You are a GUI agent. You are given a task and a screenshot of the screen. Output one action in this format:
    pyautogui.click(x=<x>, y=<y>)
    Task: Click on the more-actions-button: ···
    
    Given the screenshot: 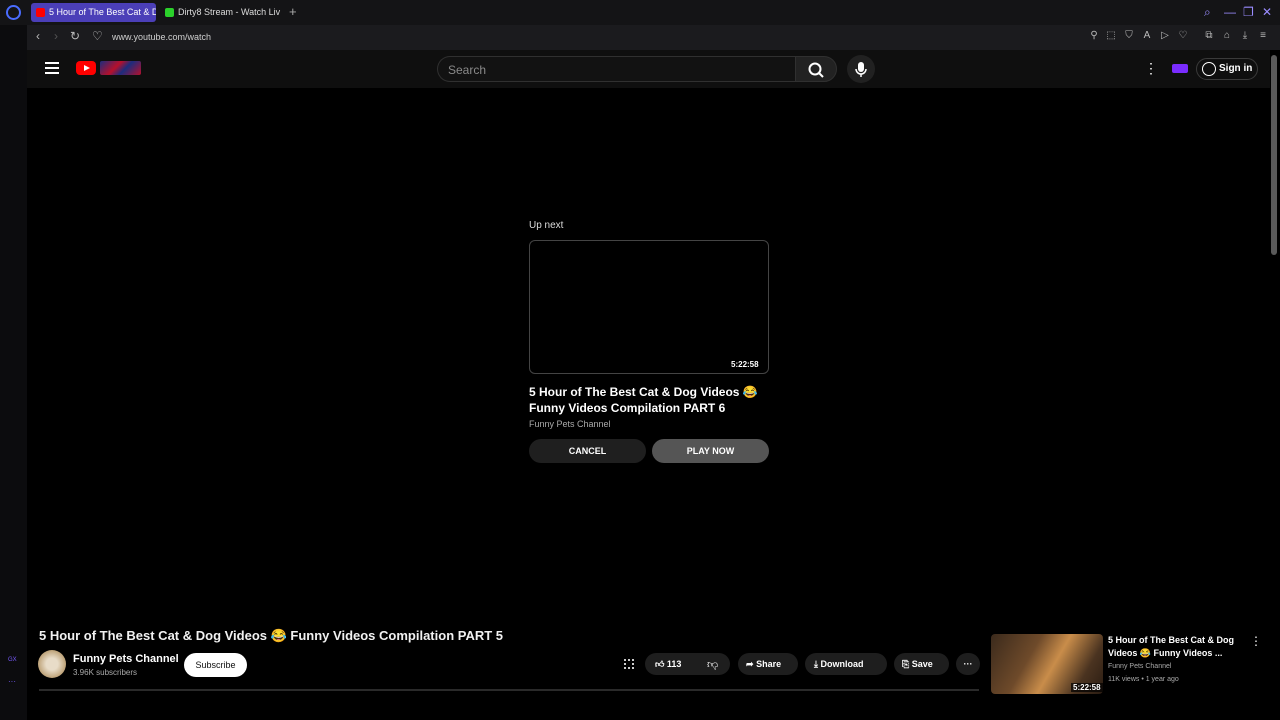 What is the action you would take?
    pyautogui.click(x=968, y=664)
    